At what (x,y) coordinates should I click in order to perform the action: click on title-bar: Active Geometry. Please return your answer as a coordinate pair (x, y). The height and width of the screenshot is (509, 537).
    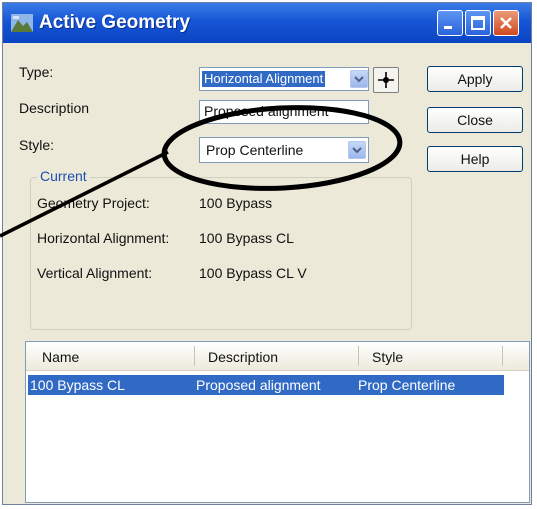
    Looking at the image, I should click on (267, 23).